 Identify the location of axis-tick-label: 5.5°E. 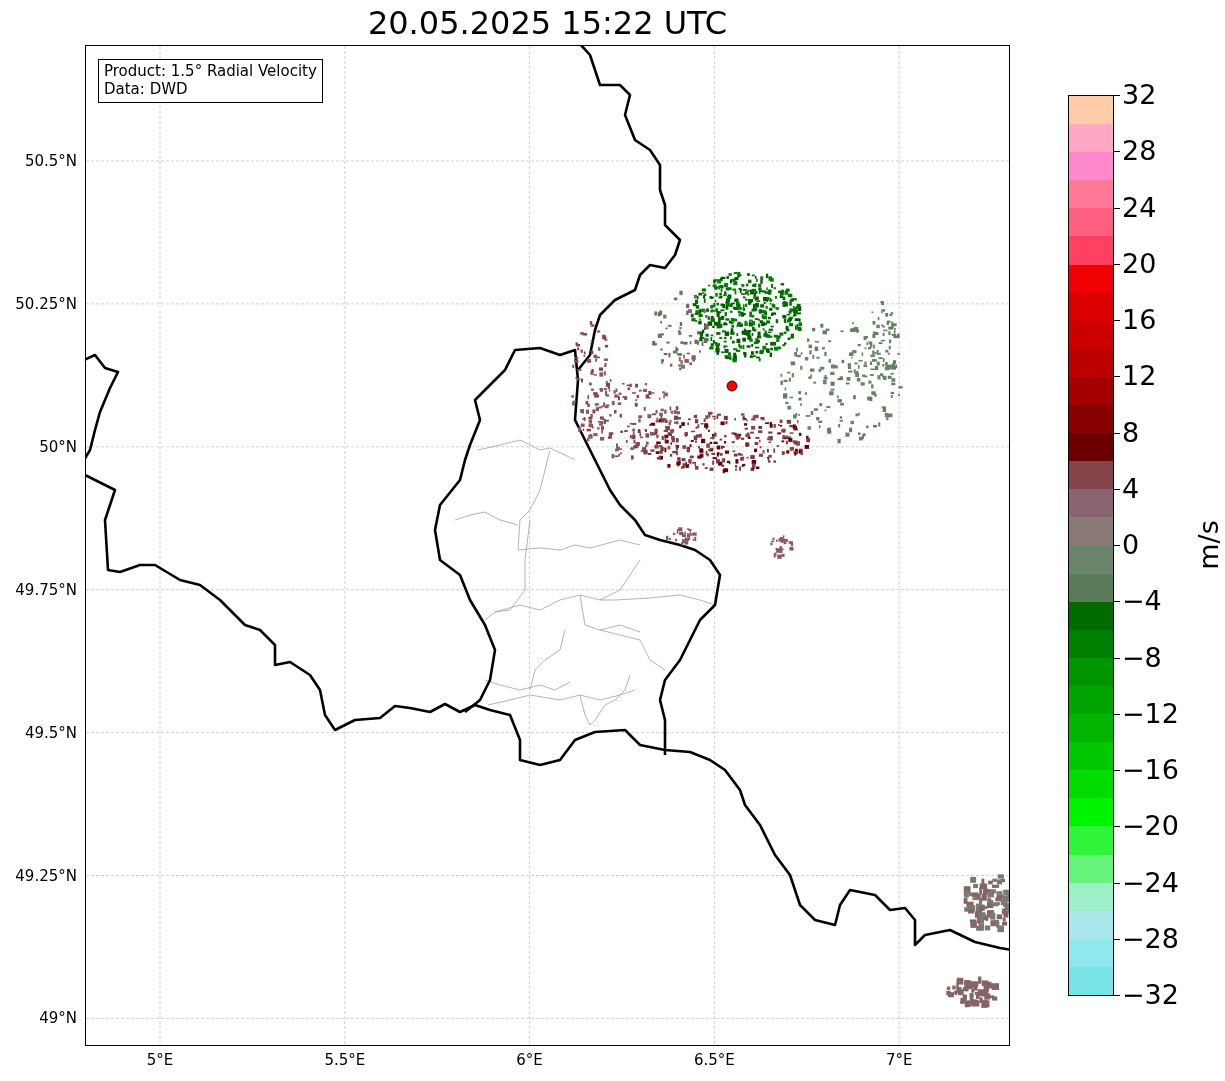
(345, 1060).